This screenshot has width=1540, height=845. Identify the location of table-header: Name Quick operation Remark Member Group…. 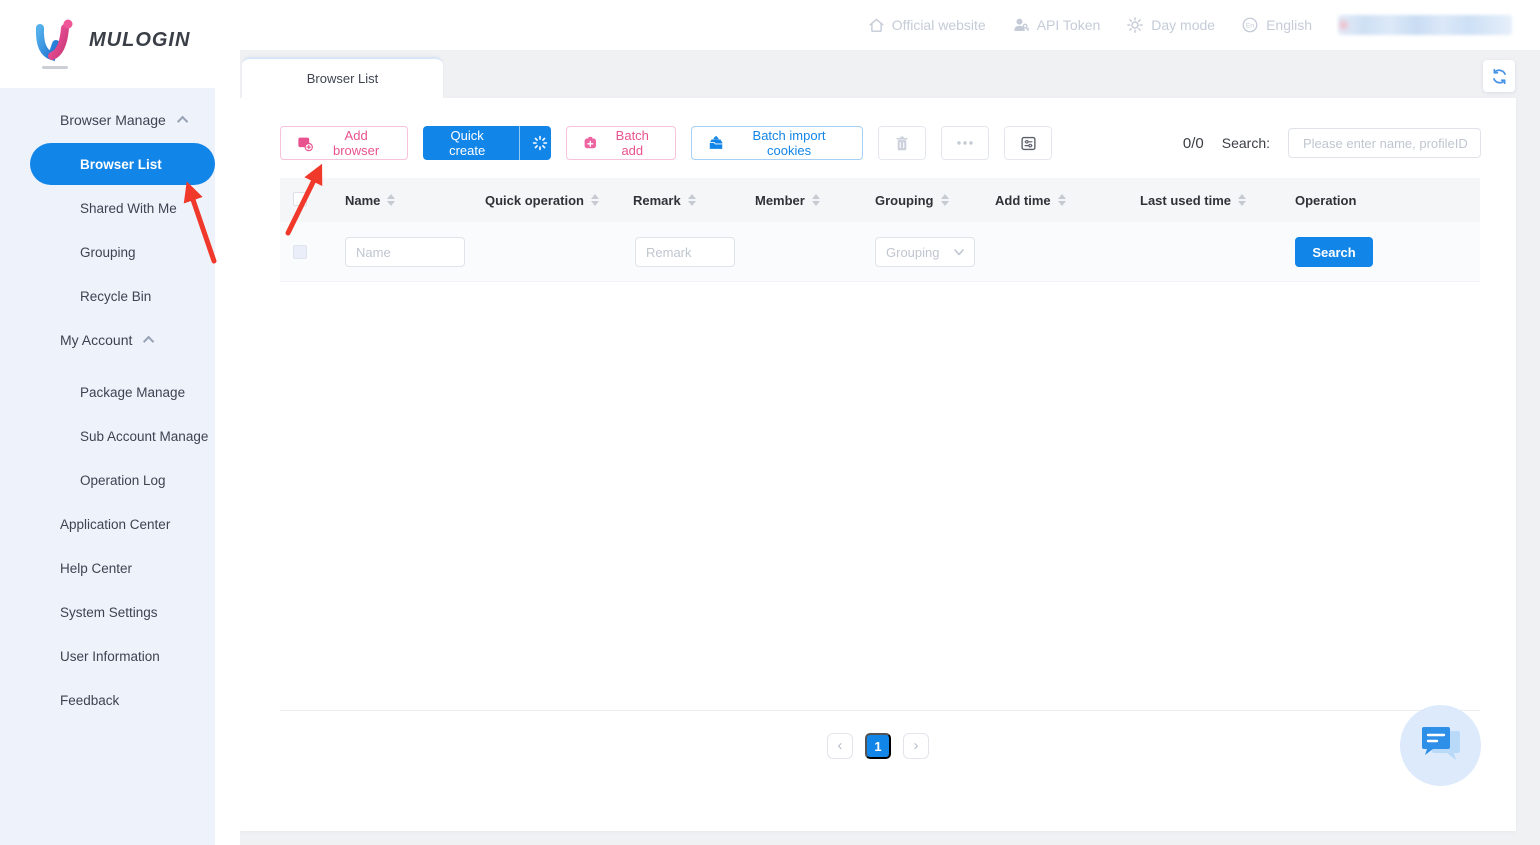
(880, 200).